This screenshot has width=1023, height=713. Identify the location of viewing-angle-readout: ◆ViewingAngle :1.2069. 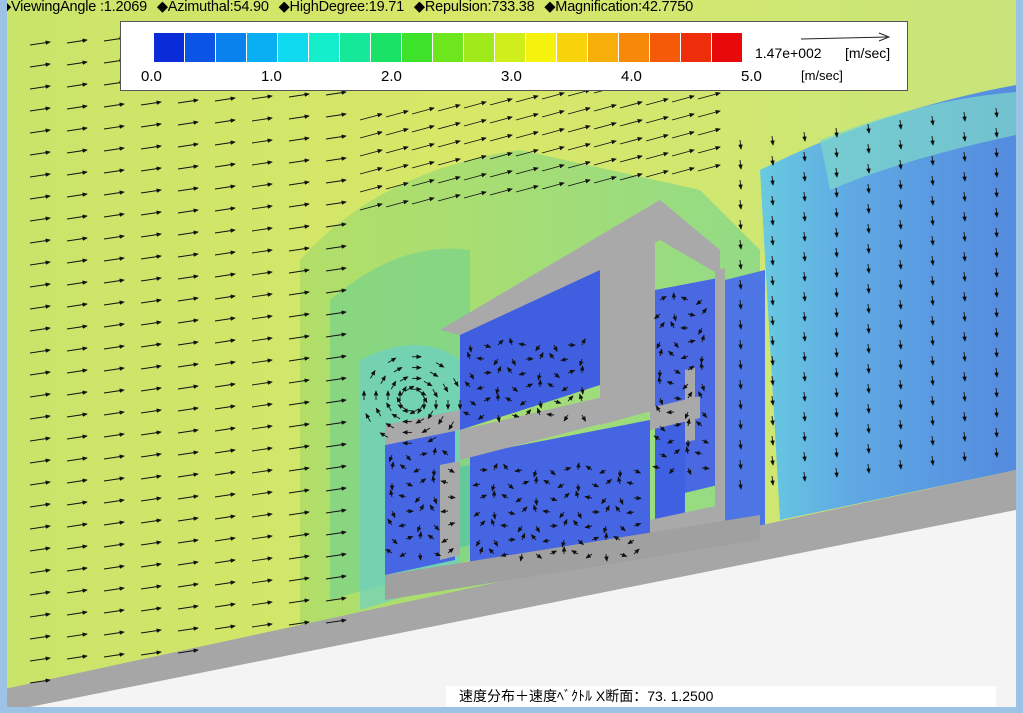
(73, 7).